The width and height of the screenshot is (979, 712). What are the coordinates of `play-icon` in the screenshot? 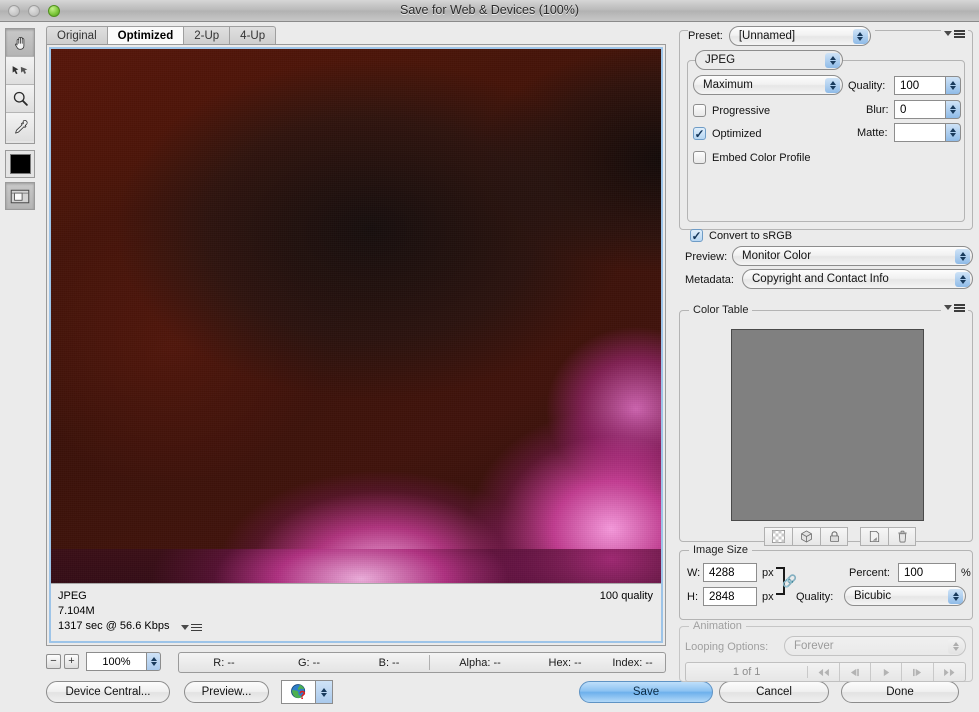 It's located at (886, 672).